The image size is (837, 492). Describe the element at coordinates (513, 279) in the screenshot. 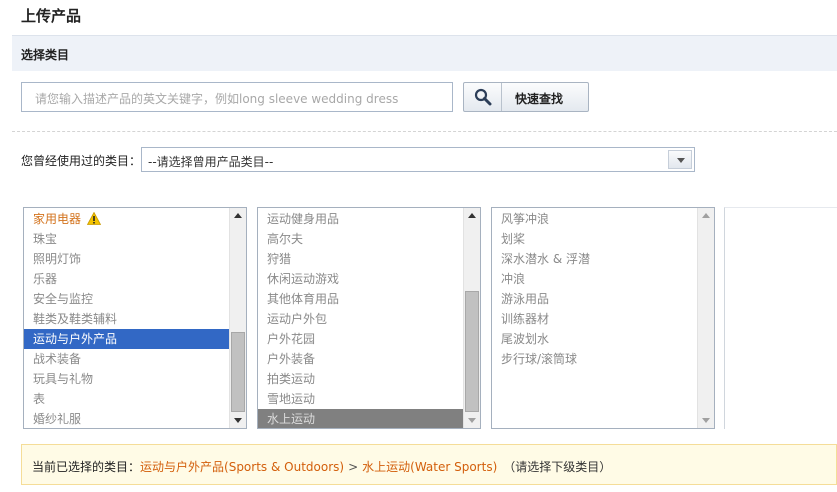

I see `category-item-label: 冲浪` at that location.